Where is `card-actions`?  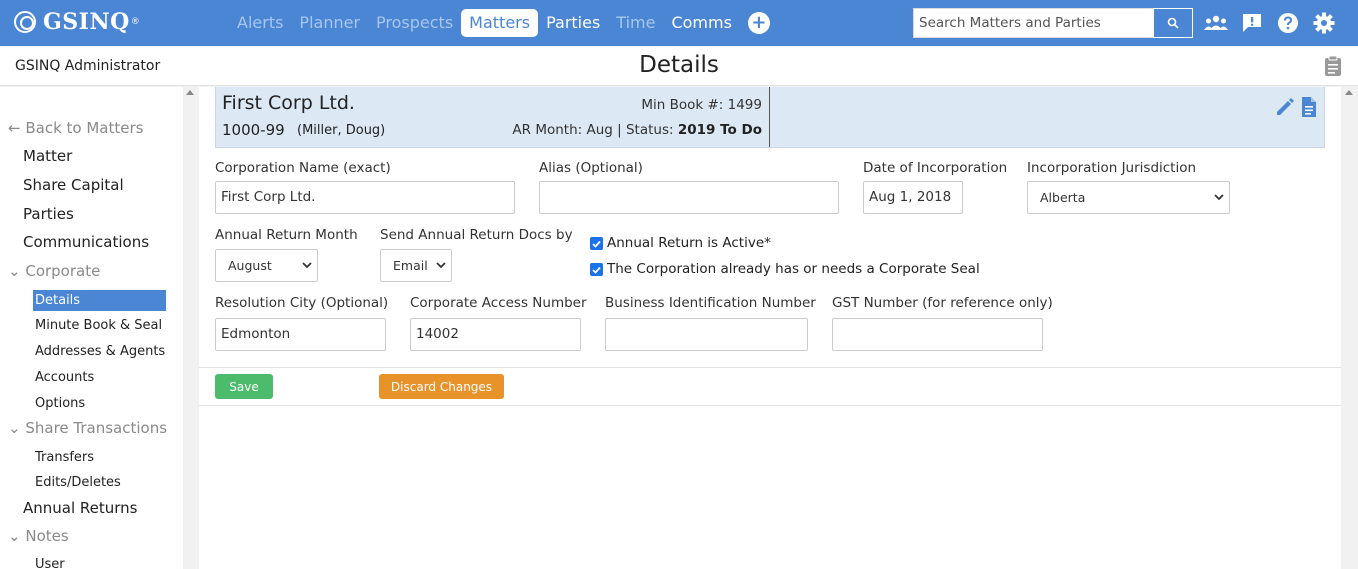
card-actions is located at coordinates (1296, 109).